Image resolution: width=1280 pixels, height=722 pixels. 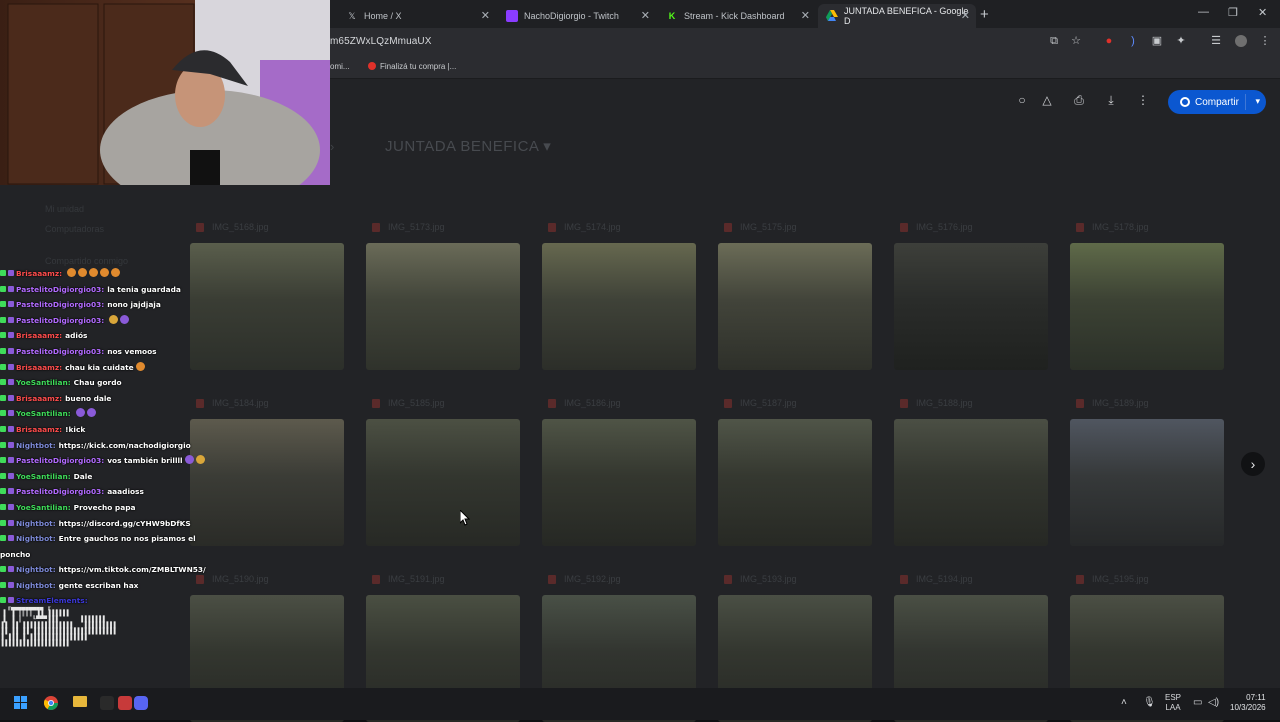 What do you see at coordinates (1233, 12) in the screenshot?
I see `maximize-button: ❐` at bounding box center [1233, 12].